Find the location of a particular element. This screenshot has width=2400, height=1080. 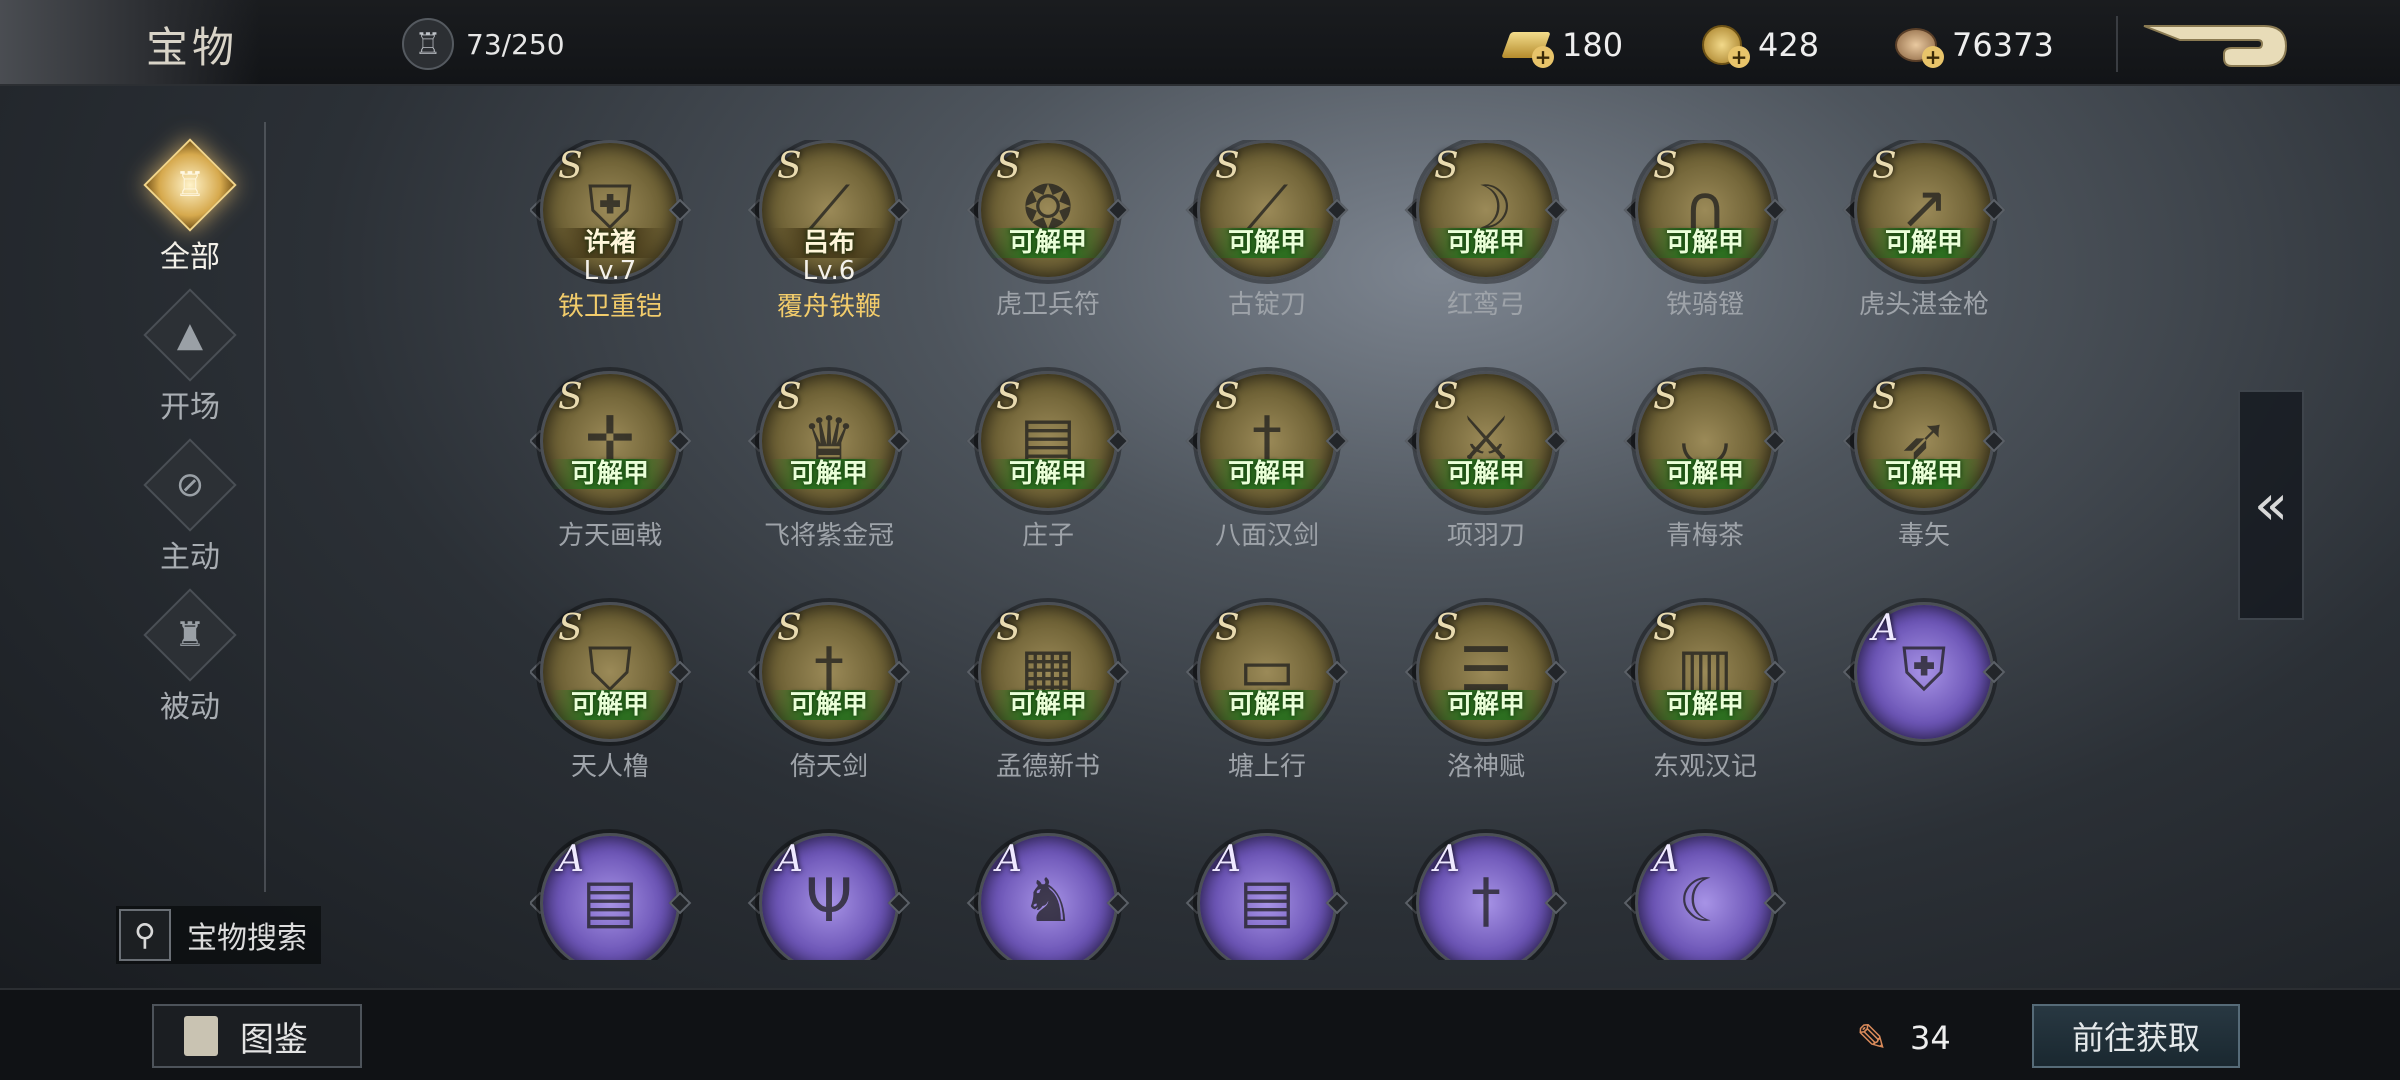

item-frame: AΨ is located at coordinates (829, 896).